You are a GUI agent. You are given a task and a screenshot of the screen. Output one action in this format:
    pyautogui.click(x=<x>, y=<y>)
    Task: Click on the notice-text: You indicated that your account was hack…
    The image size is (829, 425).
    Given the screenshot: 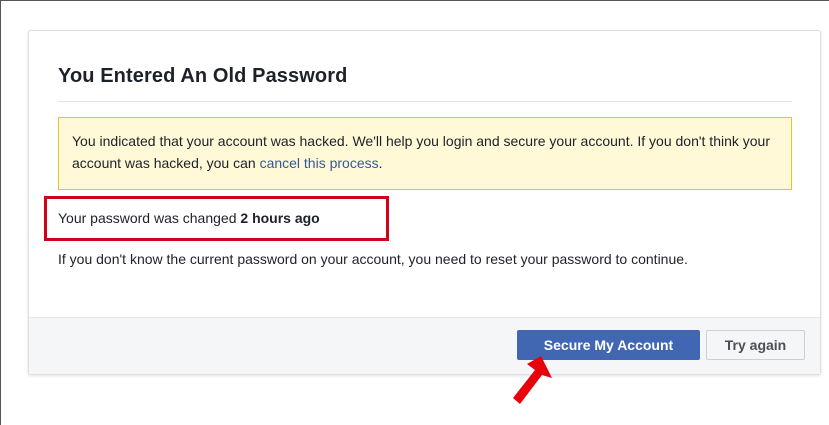 What is the action you would take?
    pyautogui.click(x=421, y=152)
    